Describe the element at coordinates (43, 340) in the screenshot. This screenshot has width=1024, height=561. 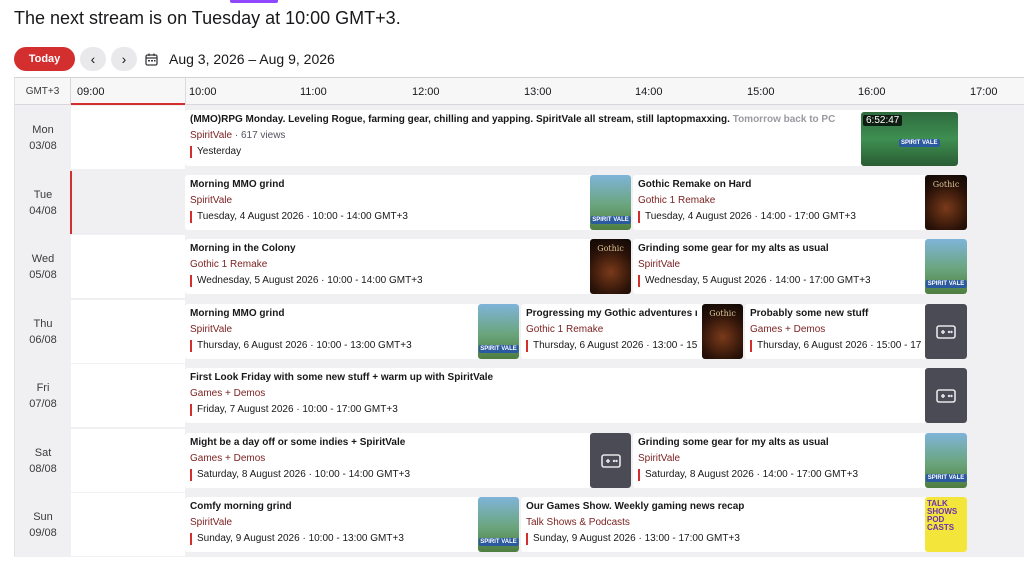
I see `day-date: 06/08` at that location.